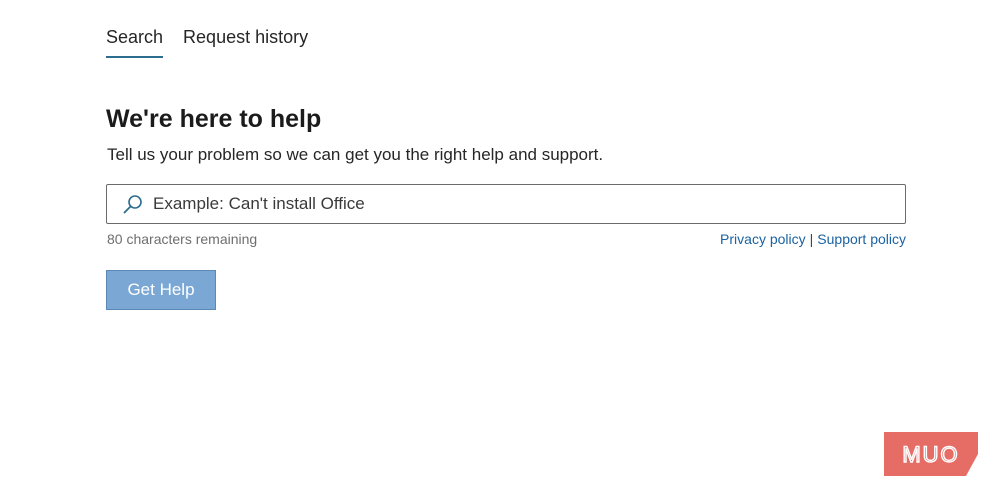  I want to click on svg-text: MUO, so click(930, 454).